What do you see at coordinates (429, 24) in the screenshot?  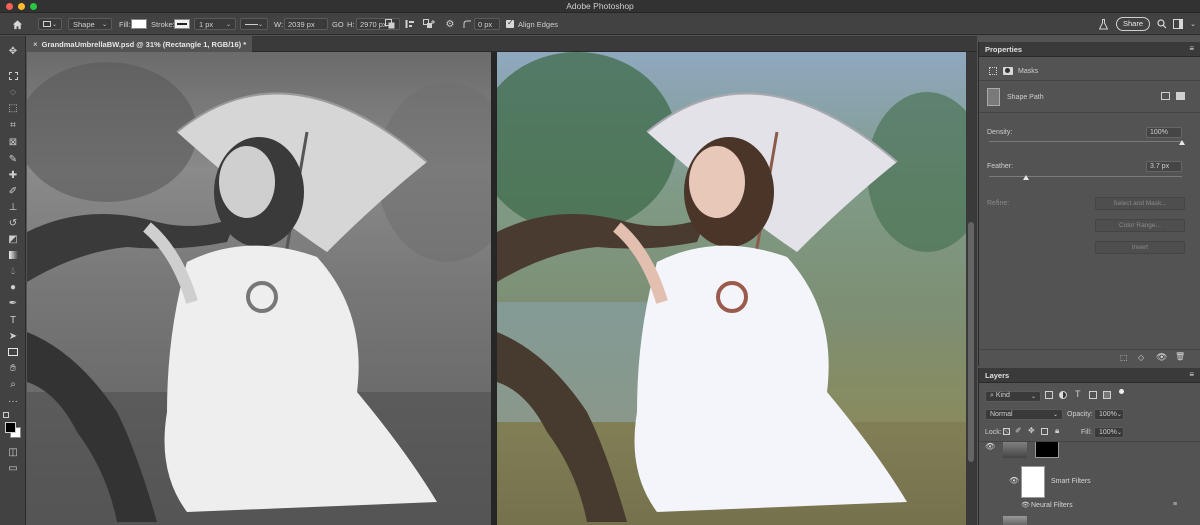 I see `path-arrangement-icon` at bounding box center [429, 24].